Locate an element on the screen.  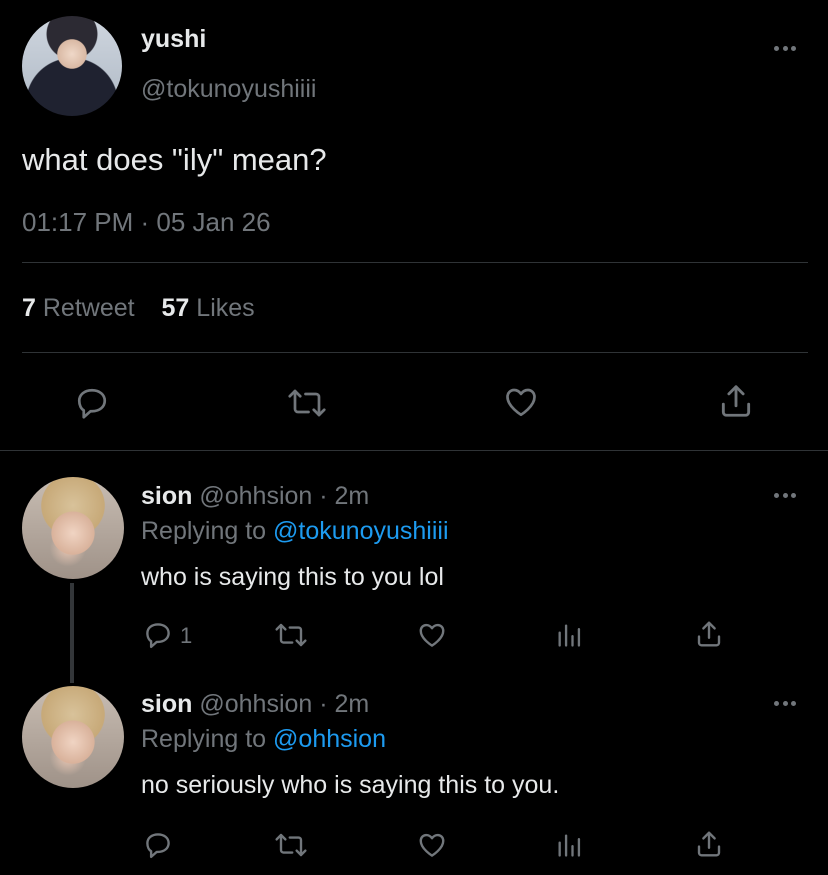
likes-stat: 57 Likes is located at coordinates (208, 308).